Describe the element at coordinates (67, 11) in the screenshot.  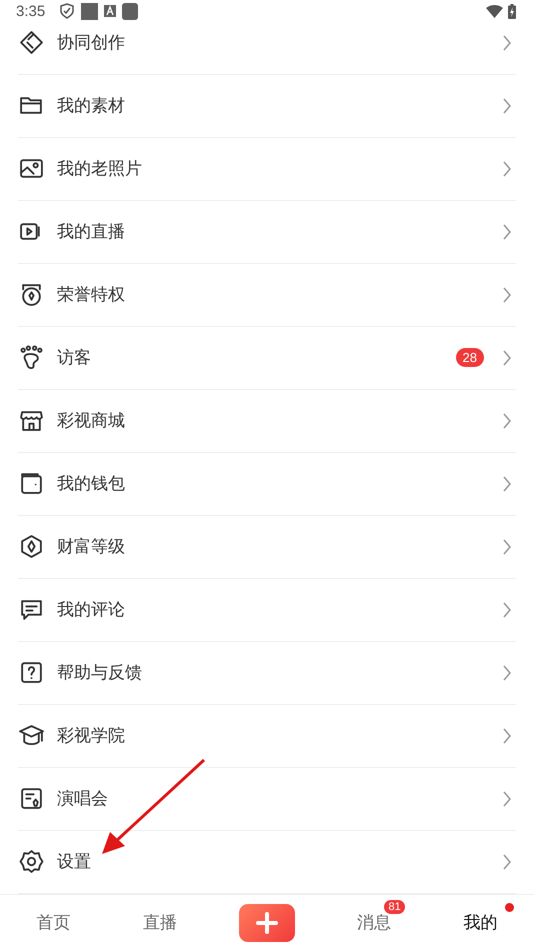
I see `shield-icon` at that location.